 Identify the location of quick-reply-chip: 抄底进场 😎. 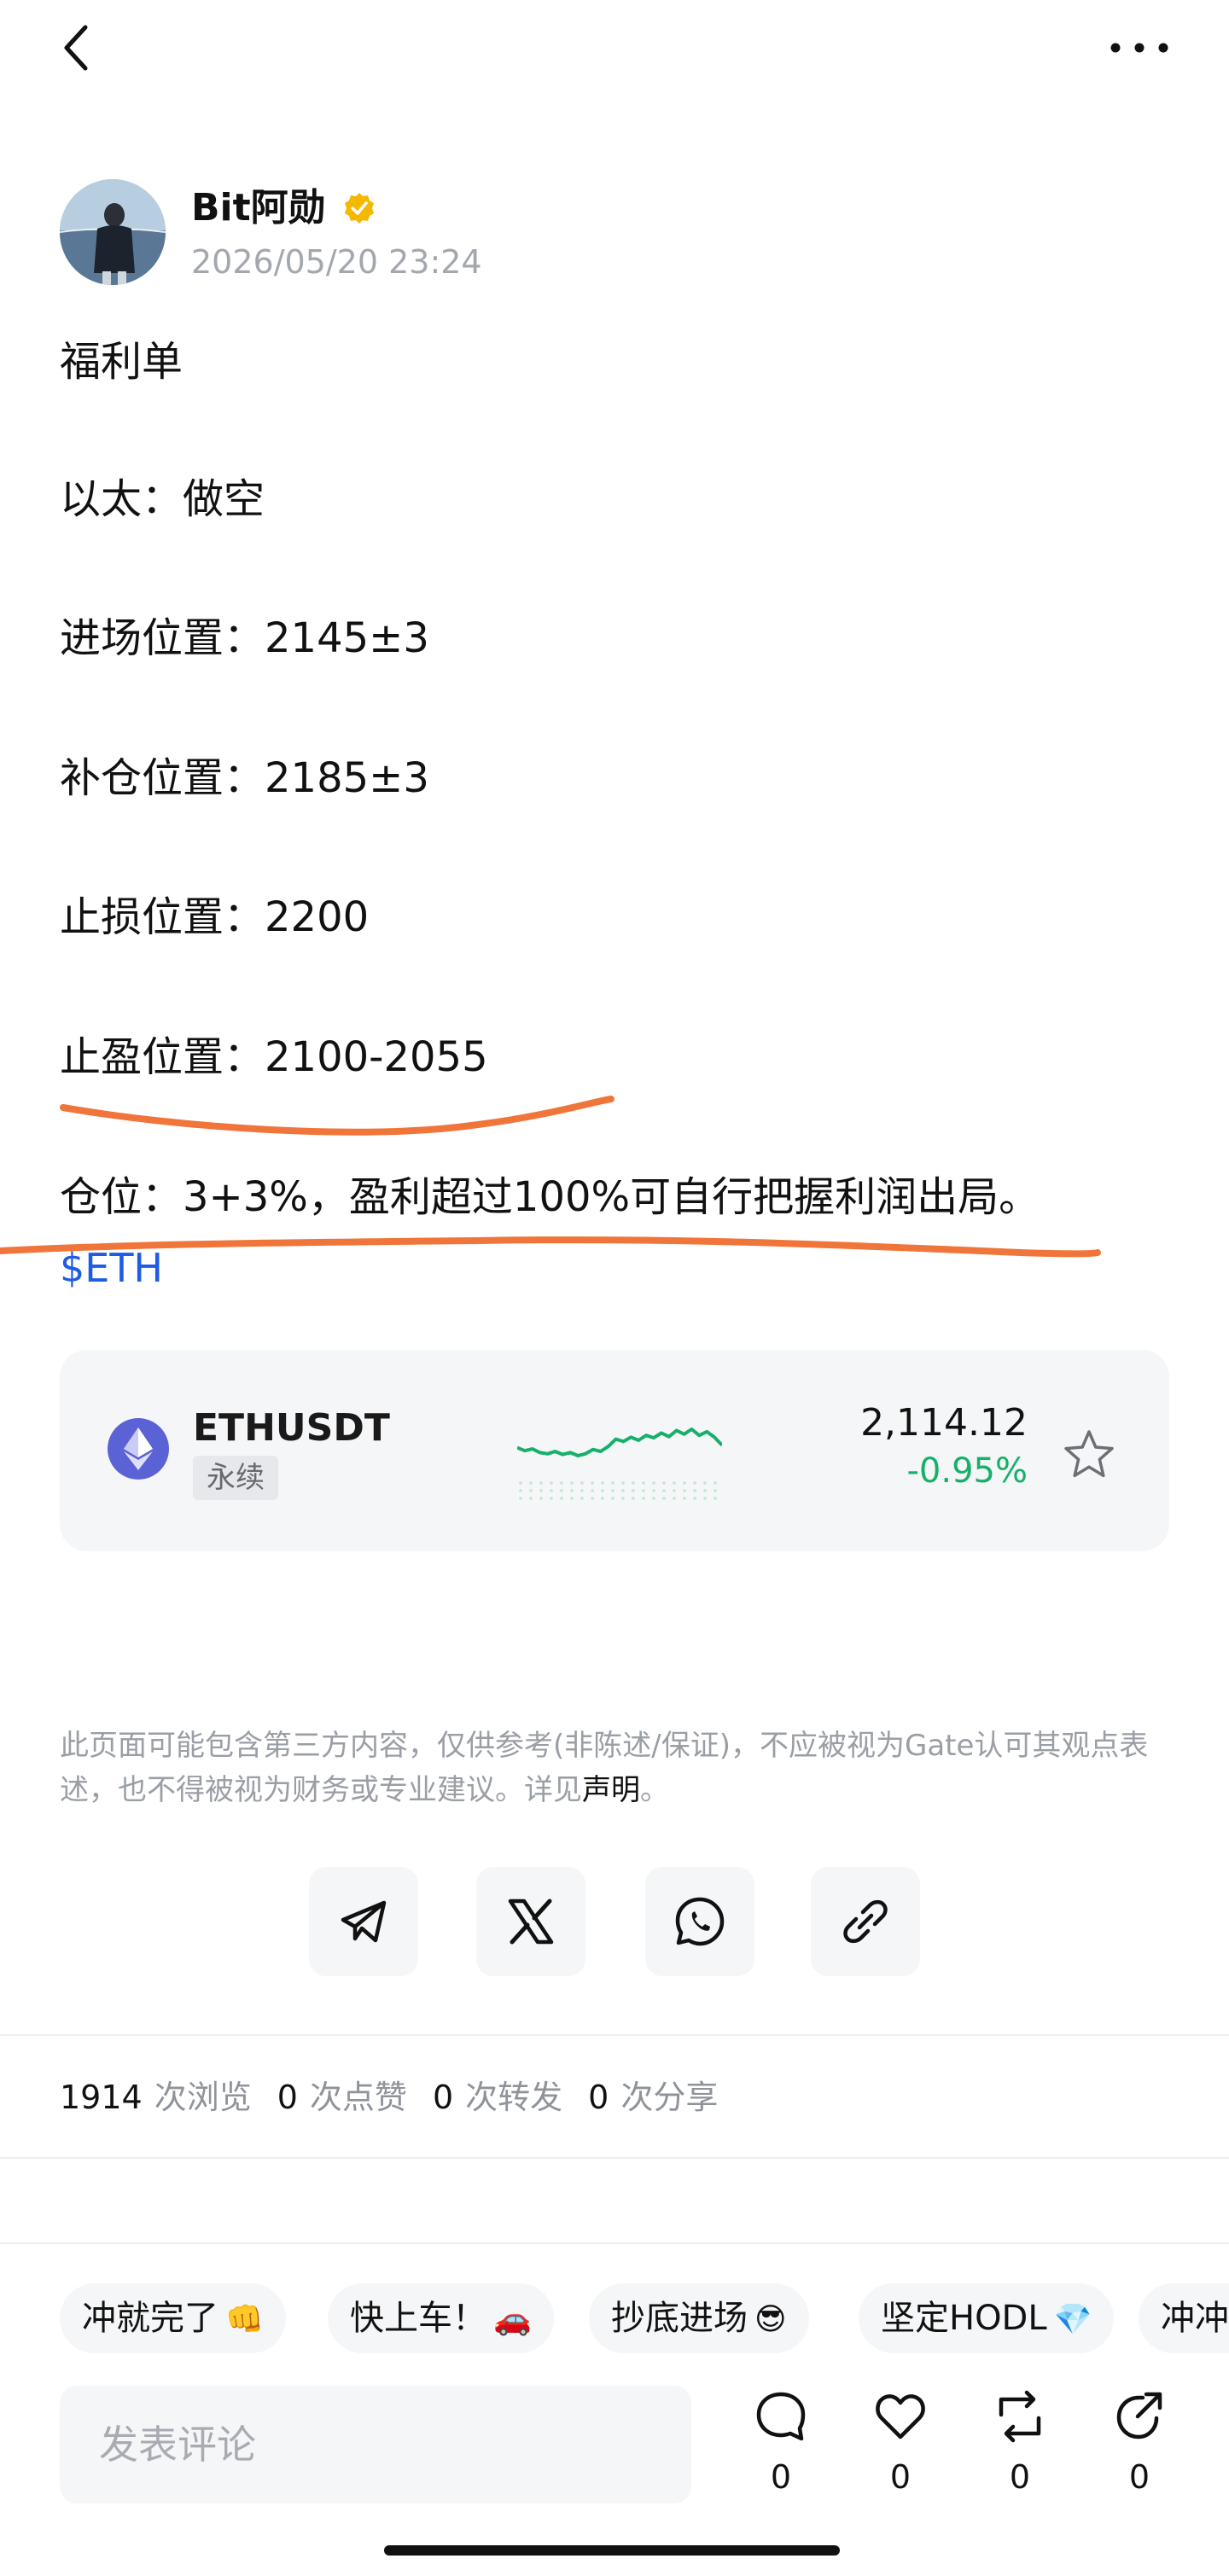
(699, 2318).